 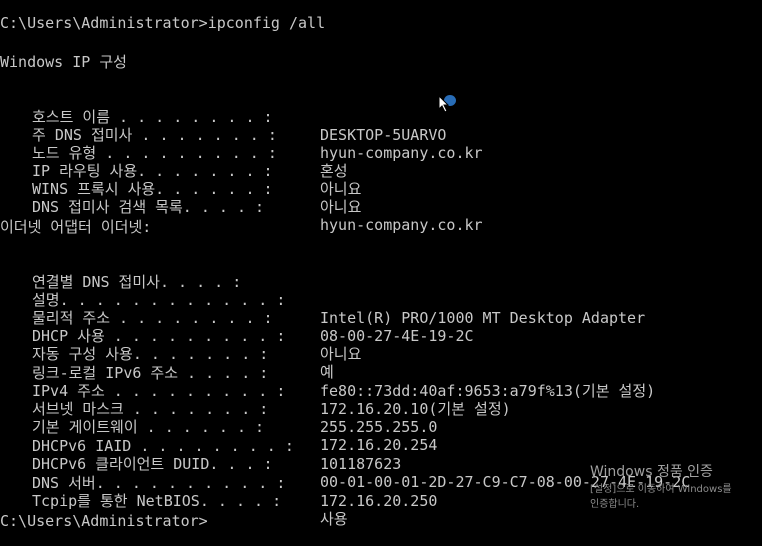 I want to click on row-value: 사용, so click(x=334, y=519).